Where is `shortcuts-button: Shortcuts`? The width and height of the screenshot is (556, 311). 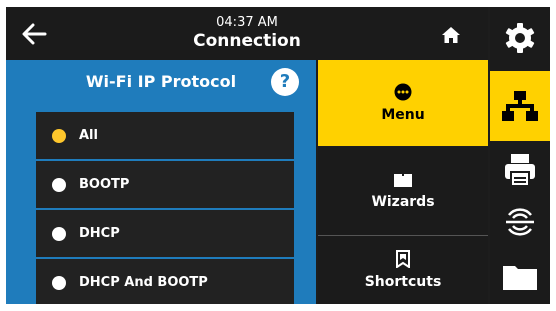 shortcuts-button: Shortcuts is located at coordinates (403, 270).